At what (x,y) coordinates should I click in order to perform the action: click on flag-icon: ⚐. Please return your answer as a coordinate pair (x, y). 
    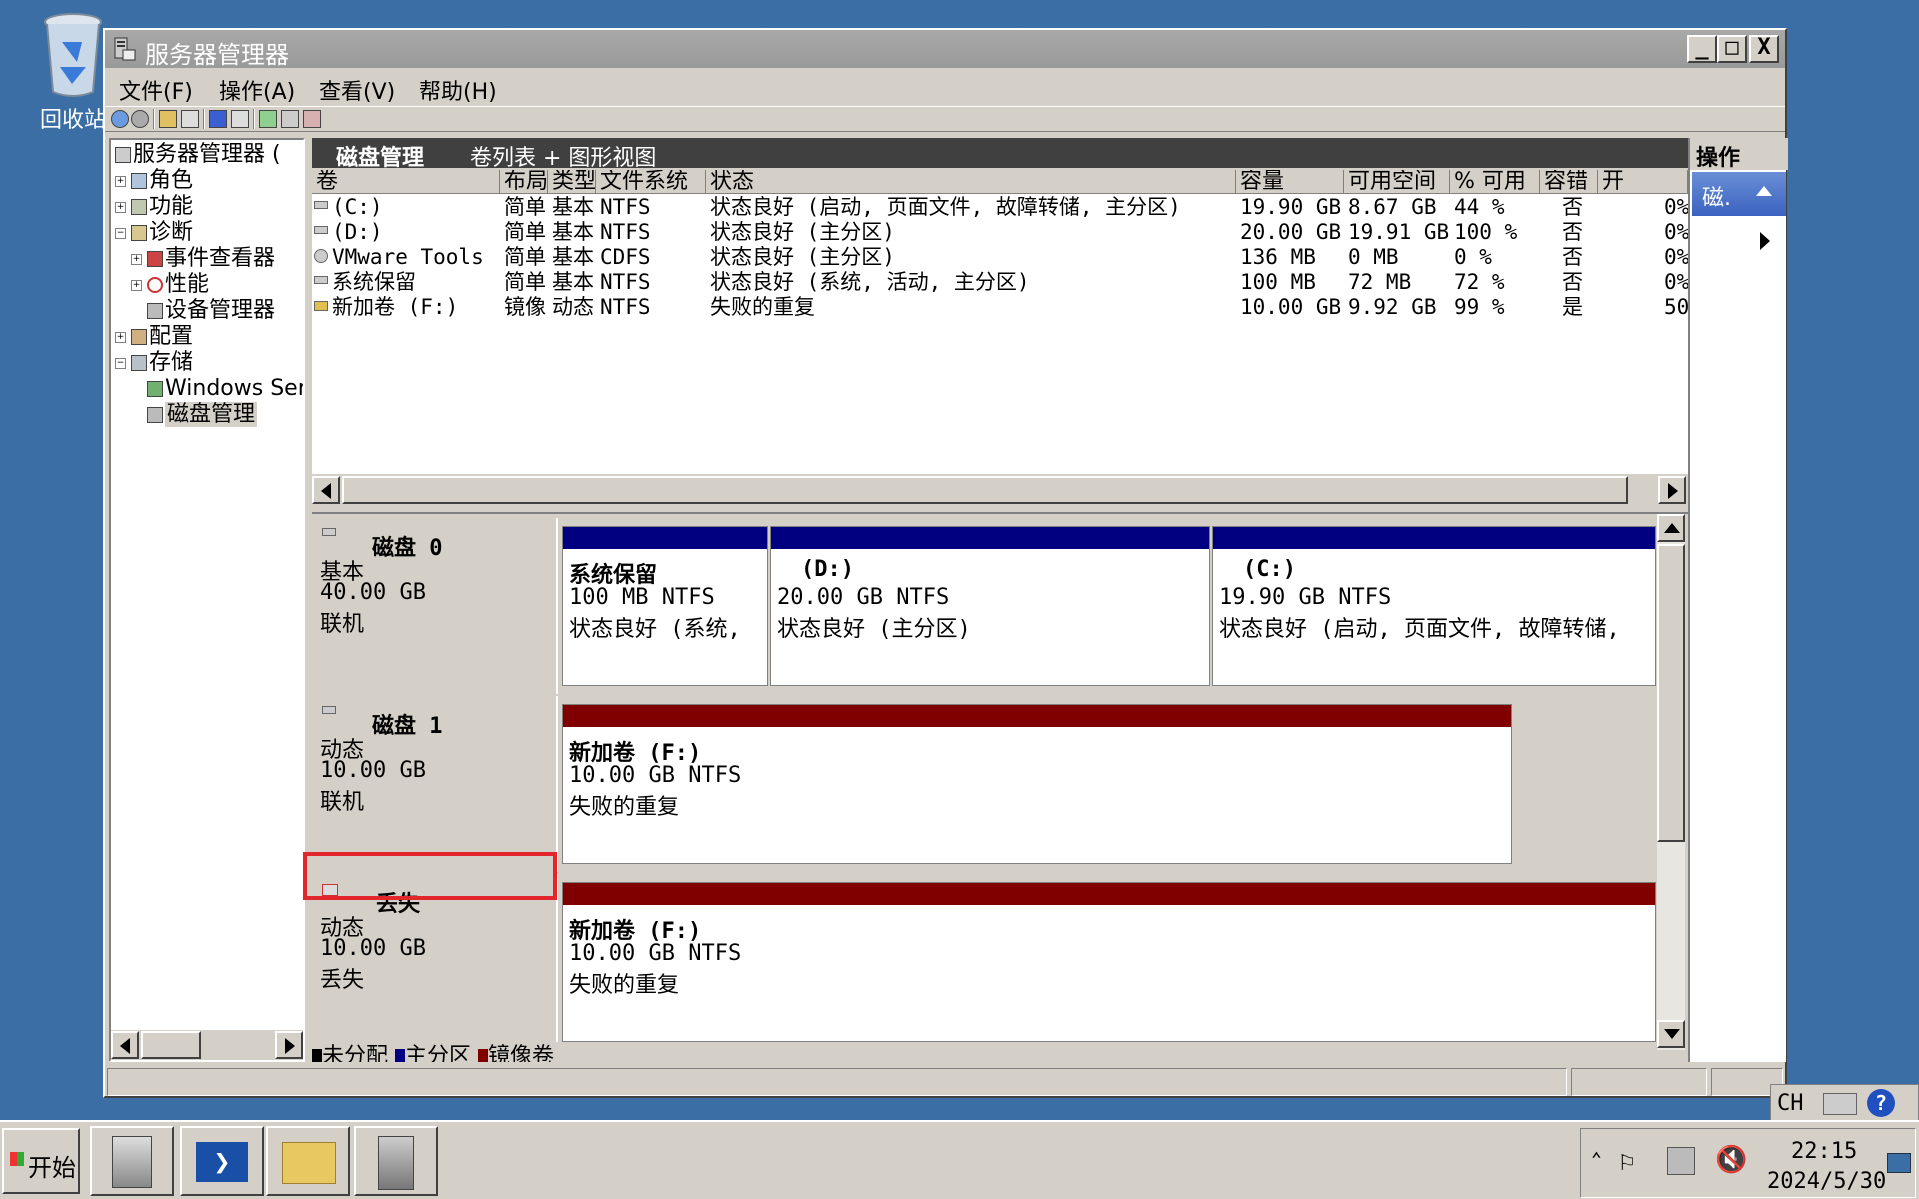
    Looking at the image, I should click on (1634, 1162).